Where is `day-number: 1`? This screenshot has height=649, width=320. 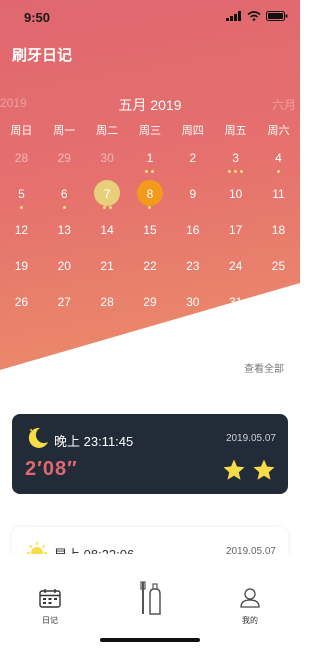 day-number: 1 is located at coordinates (150, 158).